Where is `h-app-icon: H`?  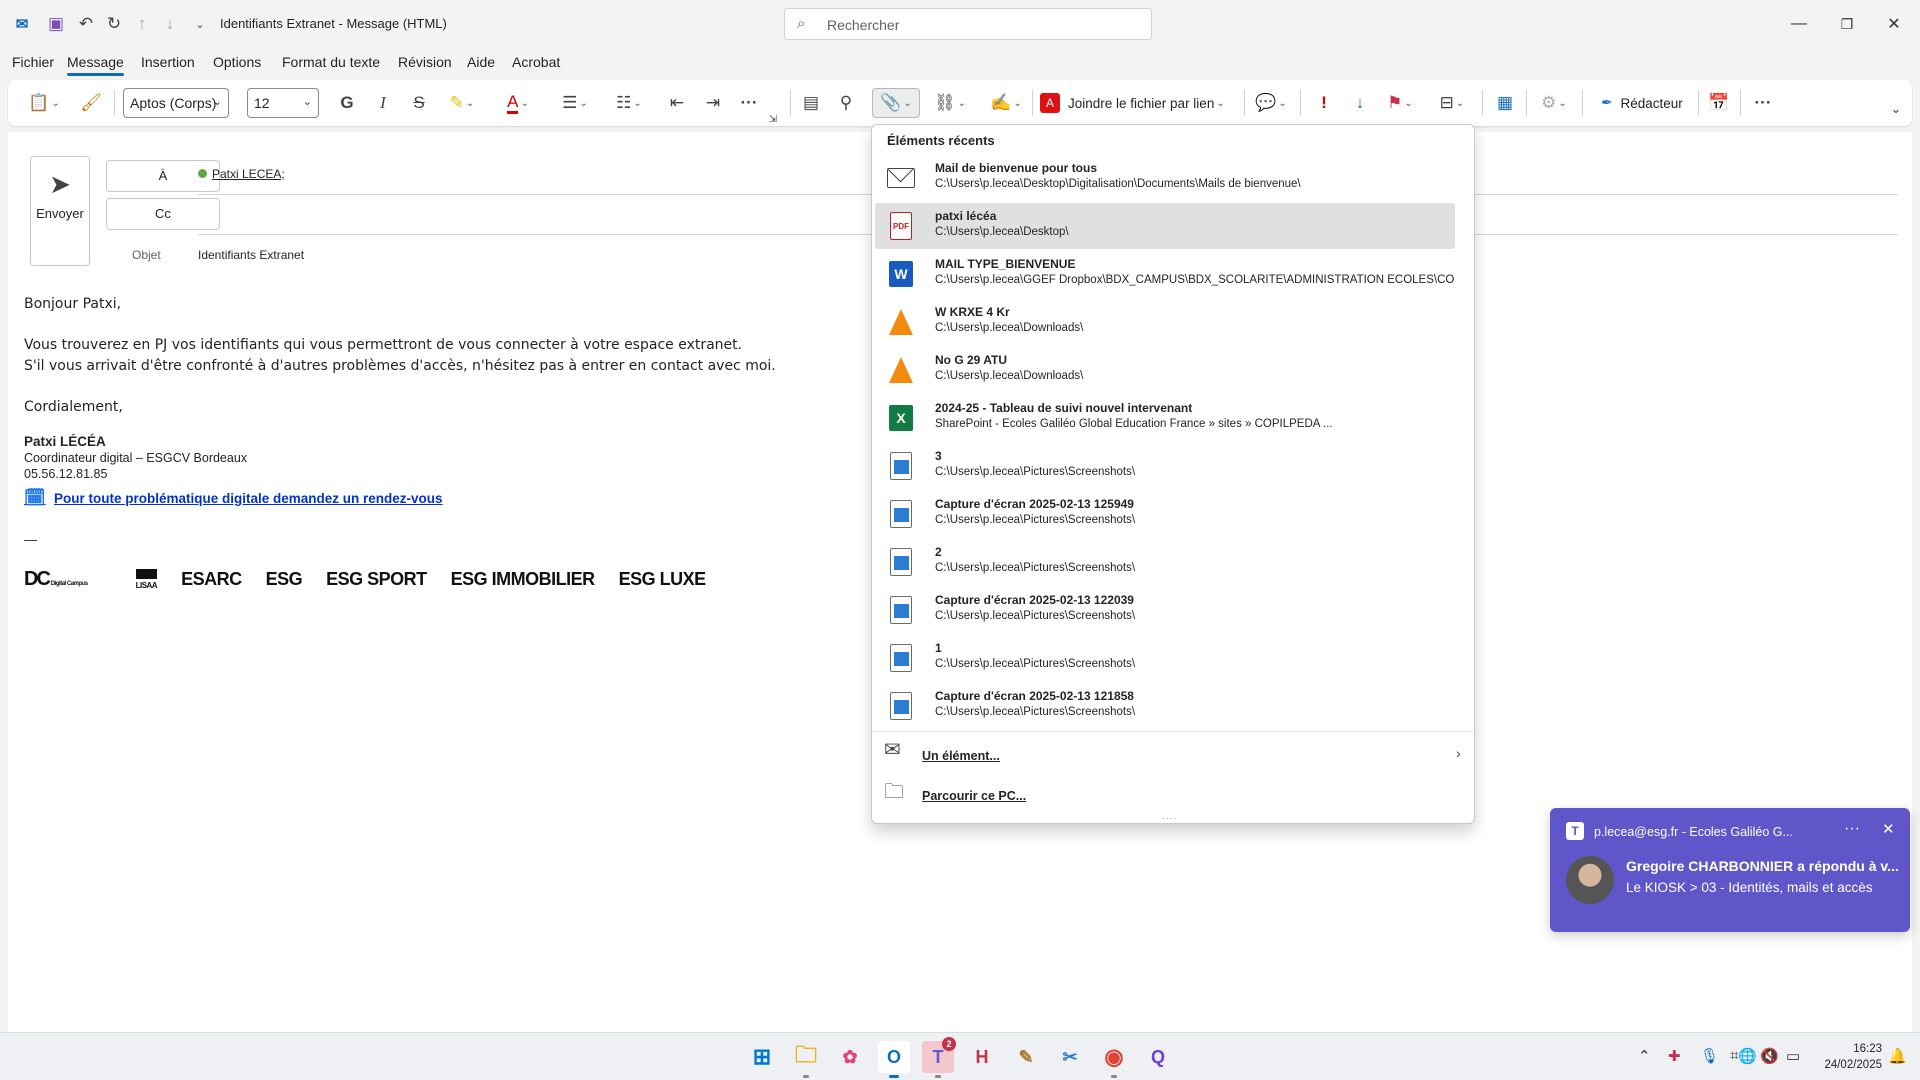 h-app-icon: H is located at coordinates (982, 1057).